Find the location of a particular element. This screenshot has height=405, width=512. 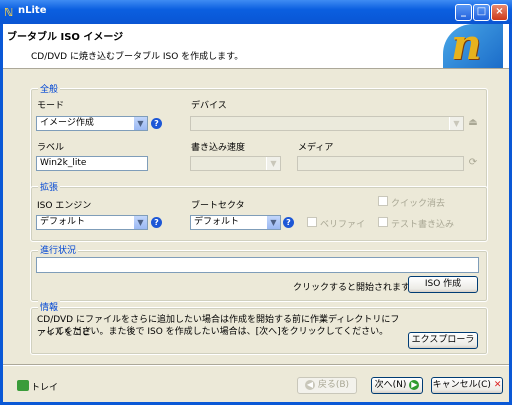

refresh-icon: ⟳ is located at coordinates (473, 163).